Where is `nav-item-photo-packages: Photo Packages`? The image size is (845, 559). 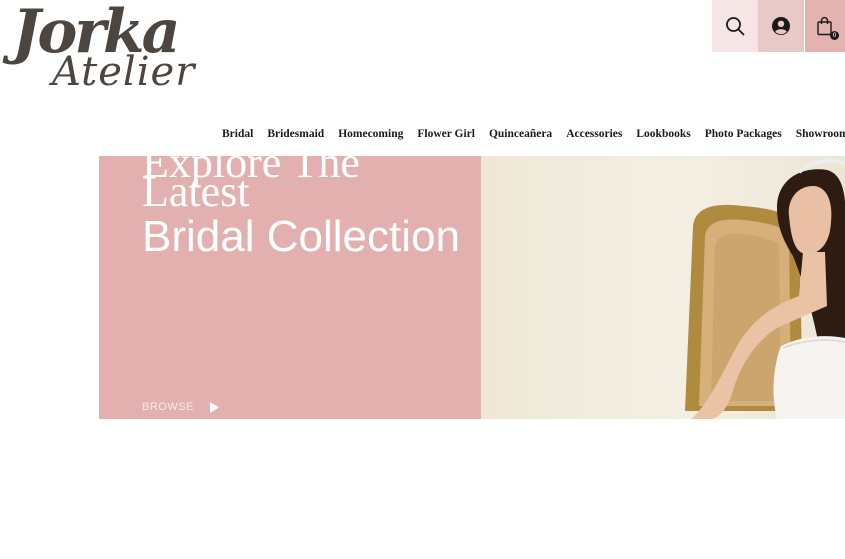 nav-item-photo-packages: Photo Packages is located at coordinates (743, 134).